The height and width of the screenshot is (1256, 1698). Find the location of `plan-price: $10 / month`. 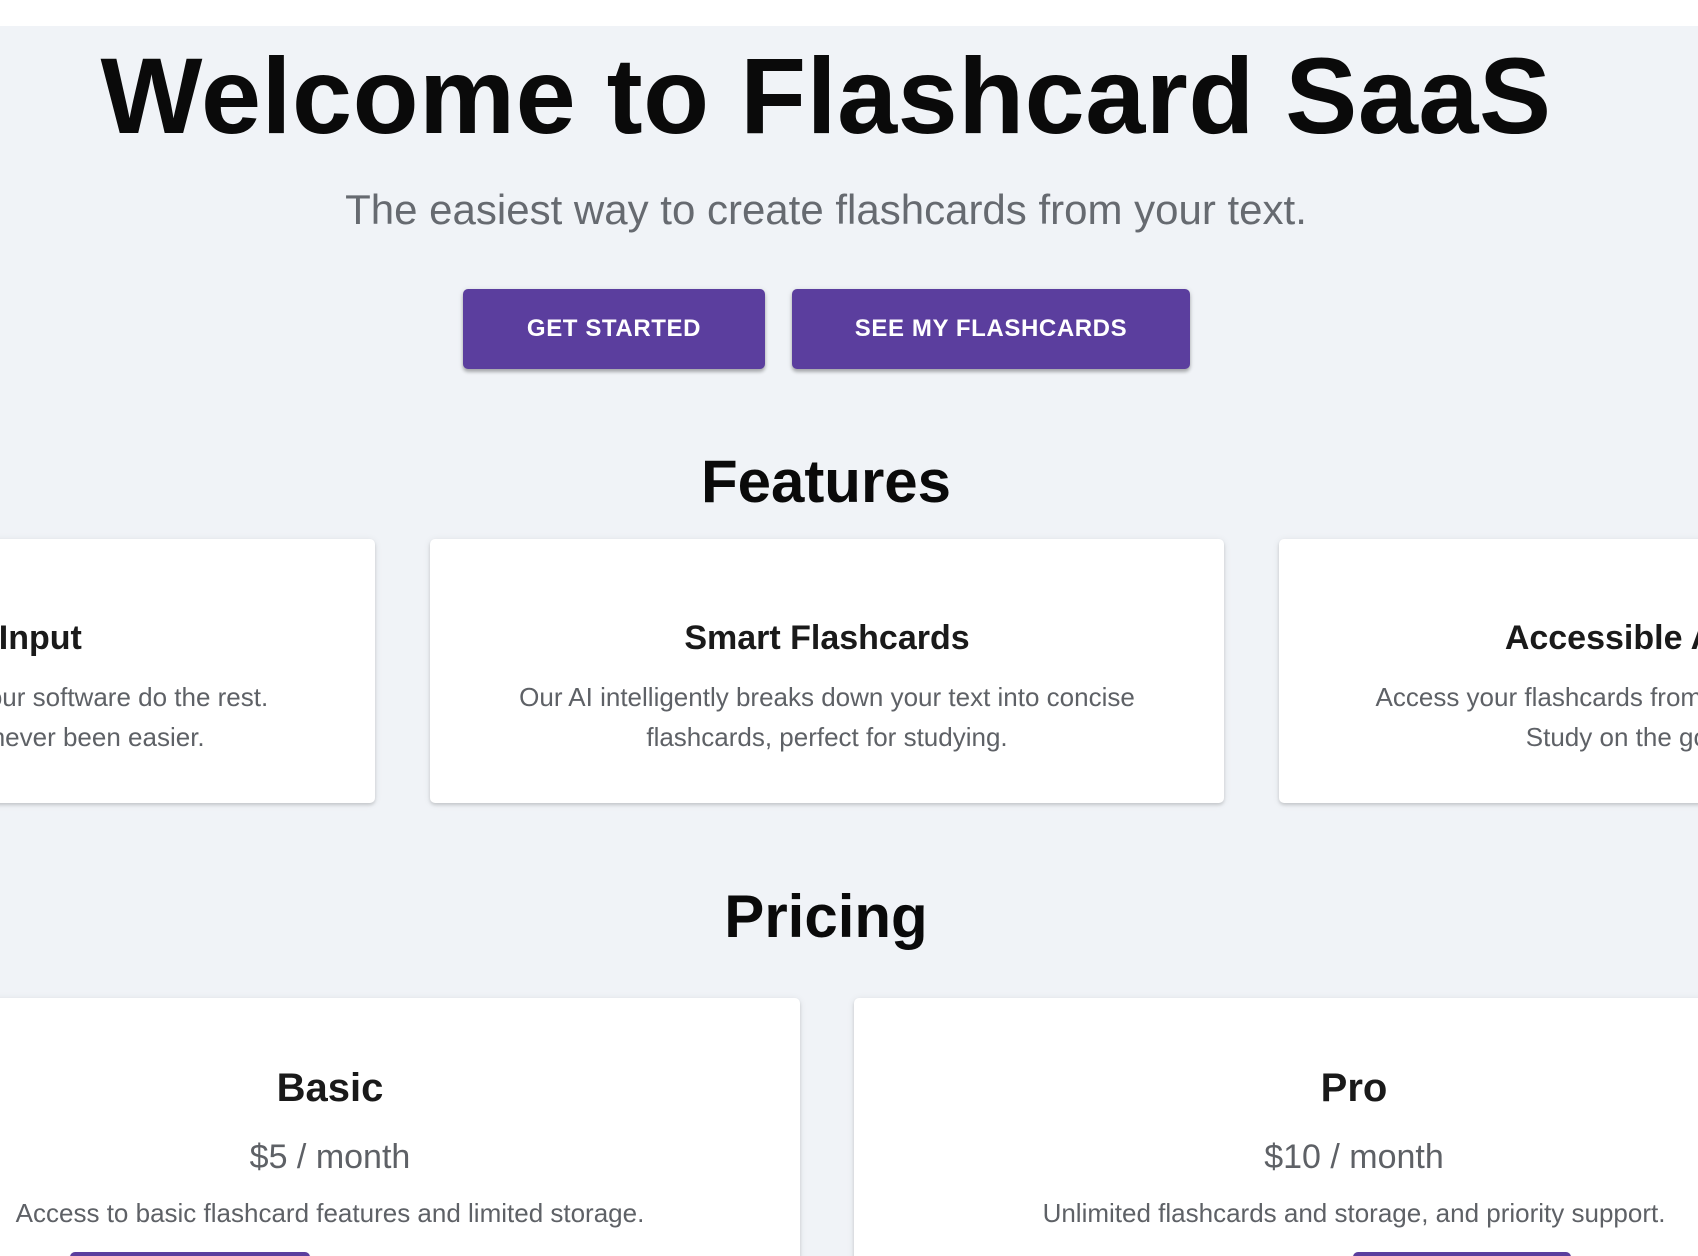

plan-price: $10 / month is located at coordinates (1354, 1157).